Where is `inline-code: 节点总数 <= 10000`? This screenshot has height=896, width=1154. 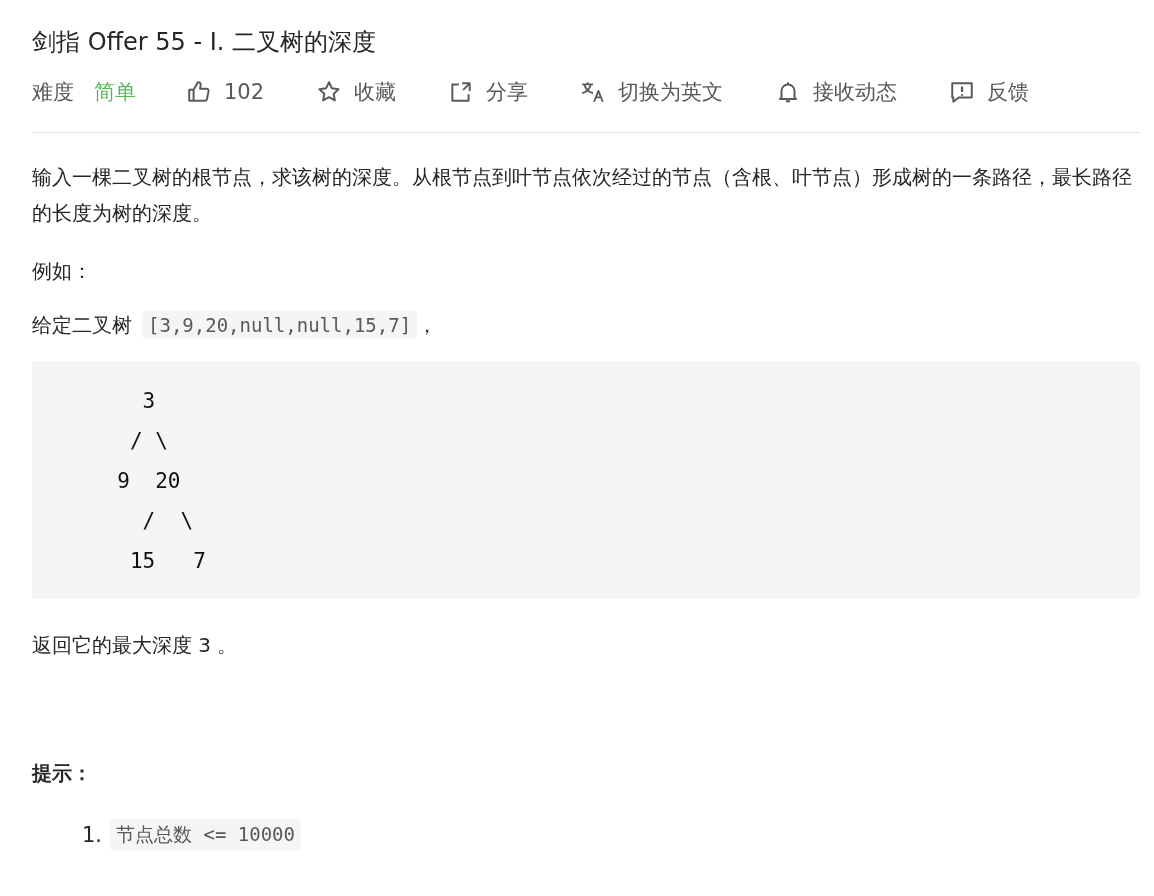 inline-code: 节点总数 <= 10000 is located at coordinates (205, 835).